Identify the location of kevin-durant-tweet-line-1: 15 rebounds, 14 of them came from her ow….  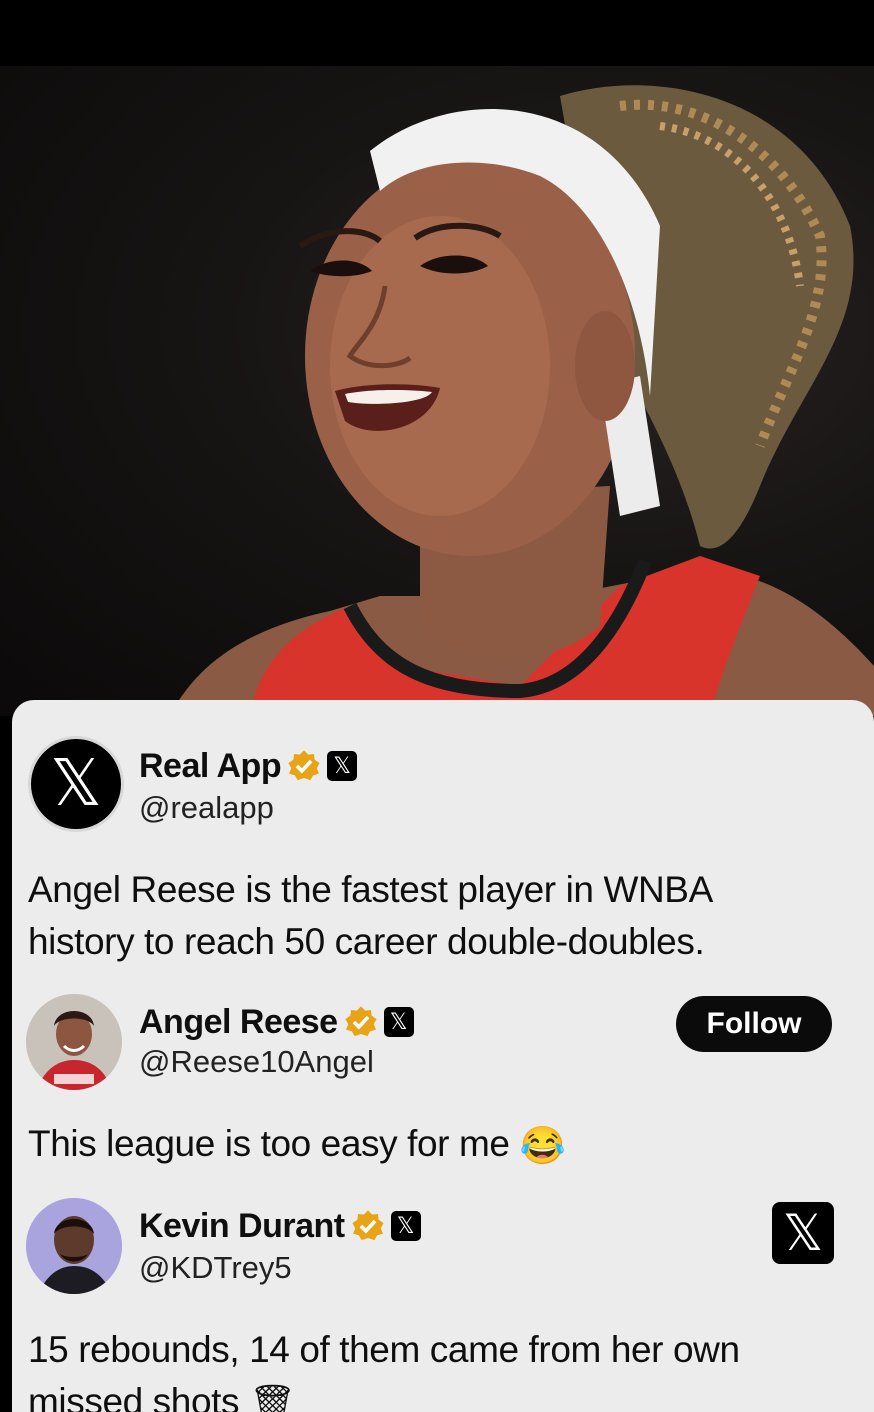
(384, 1349).